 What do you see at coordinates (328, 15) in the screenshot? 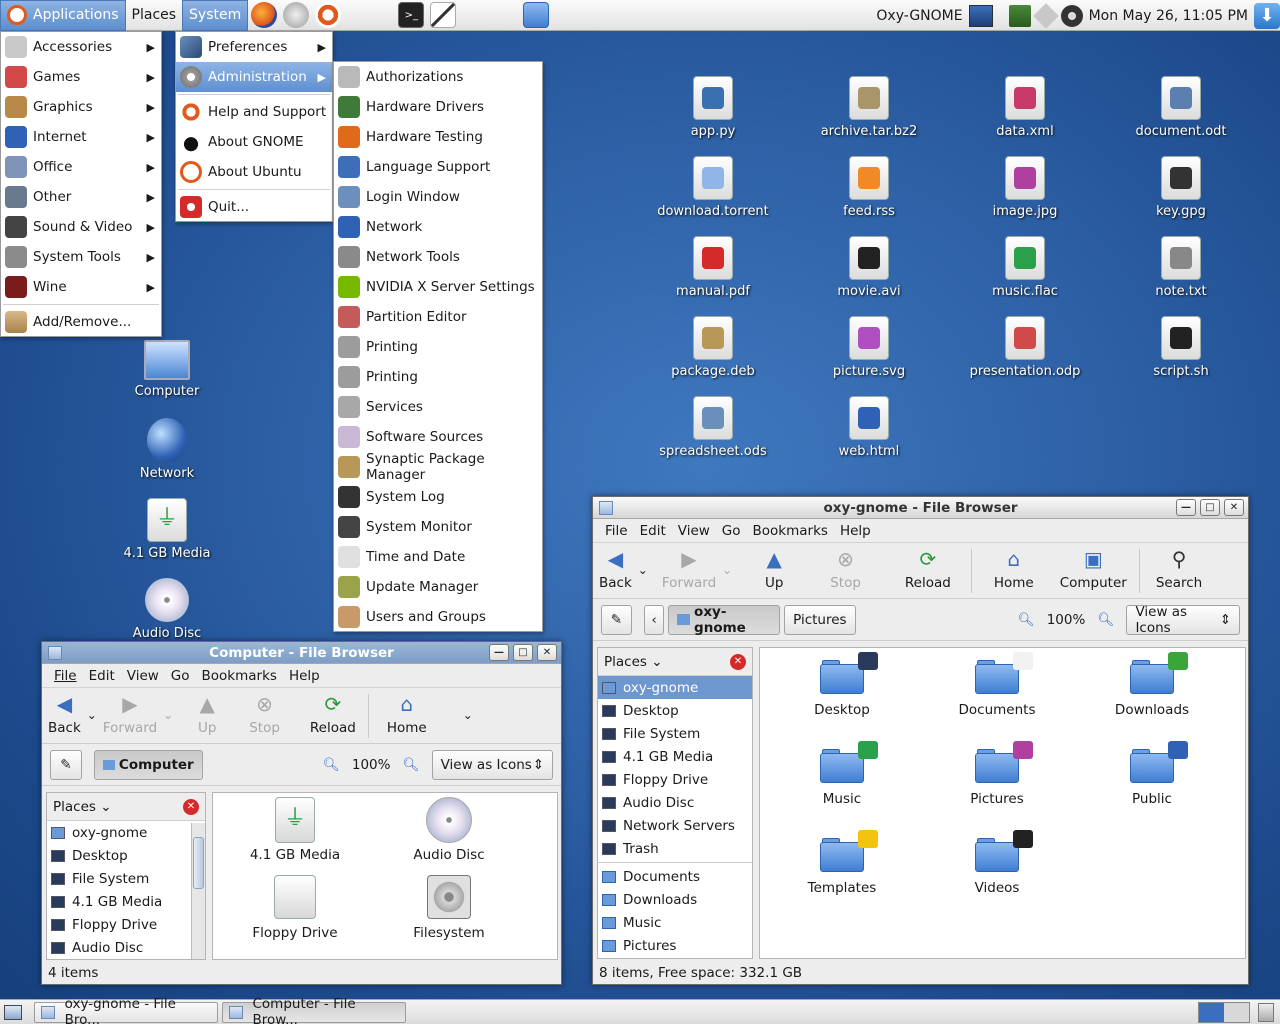
I see `help-lifebuoy-icon` at bounding box center [328, 15].